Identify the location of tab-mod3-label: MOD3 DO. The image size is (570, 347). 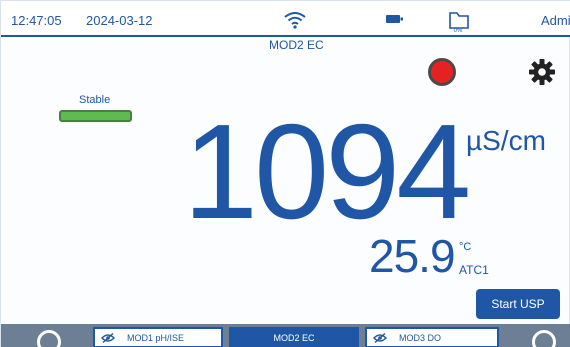
(420, 337).